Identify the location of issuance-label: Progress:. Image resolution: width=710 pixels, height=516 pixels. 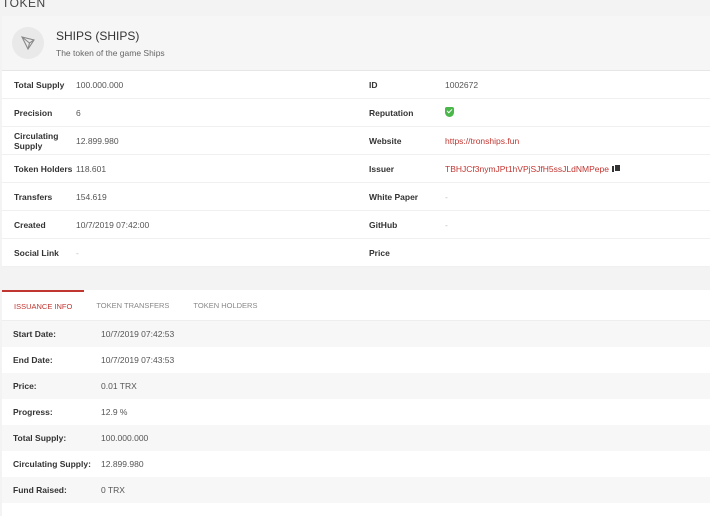
(33, 412).